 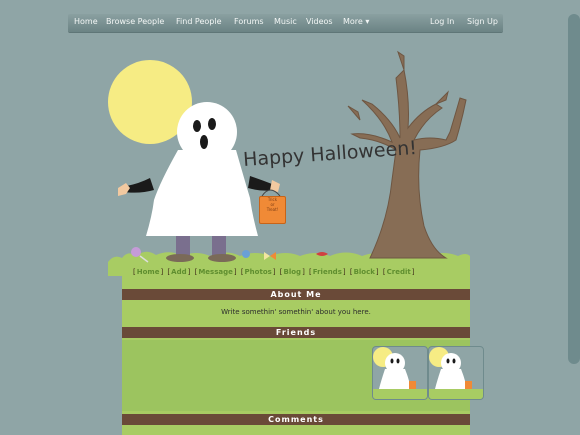 I want to click on link-message: Message, so click(x=215, y=272).